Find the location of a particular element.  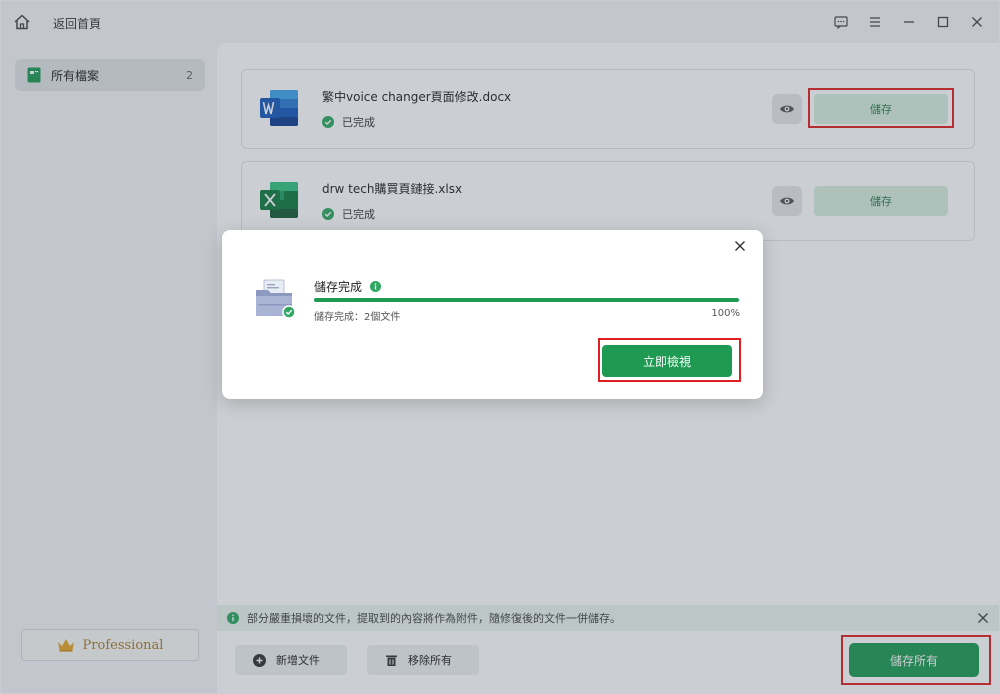

progress-percent: 100% is located at coordinates (725, 313).